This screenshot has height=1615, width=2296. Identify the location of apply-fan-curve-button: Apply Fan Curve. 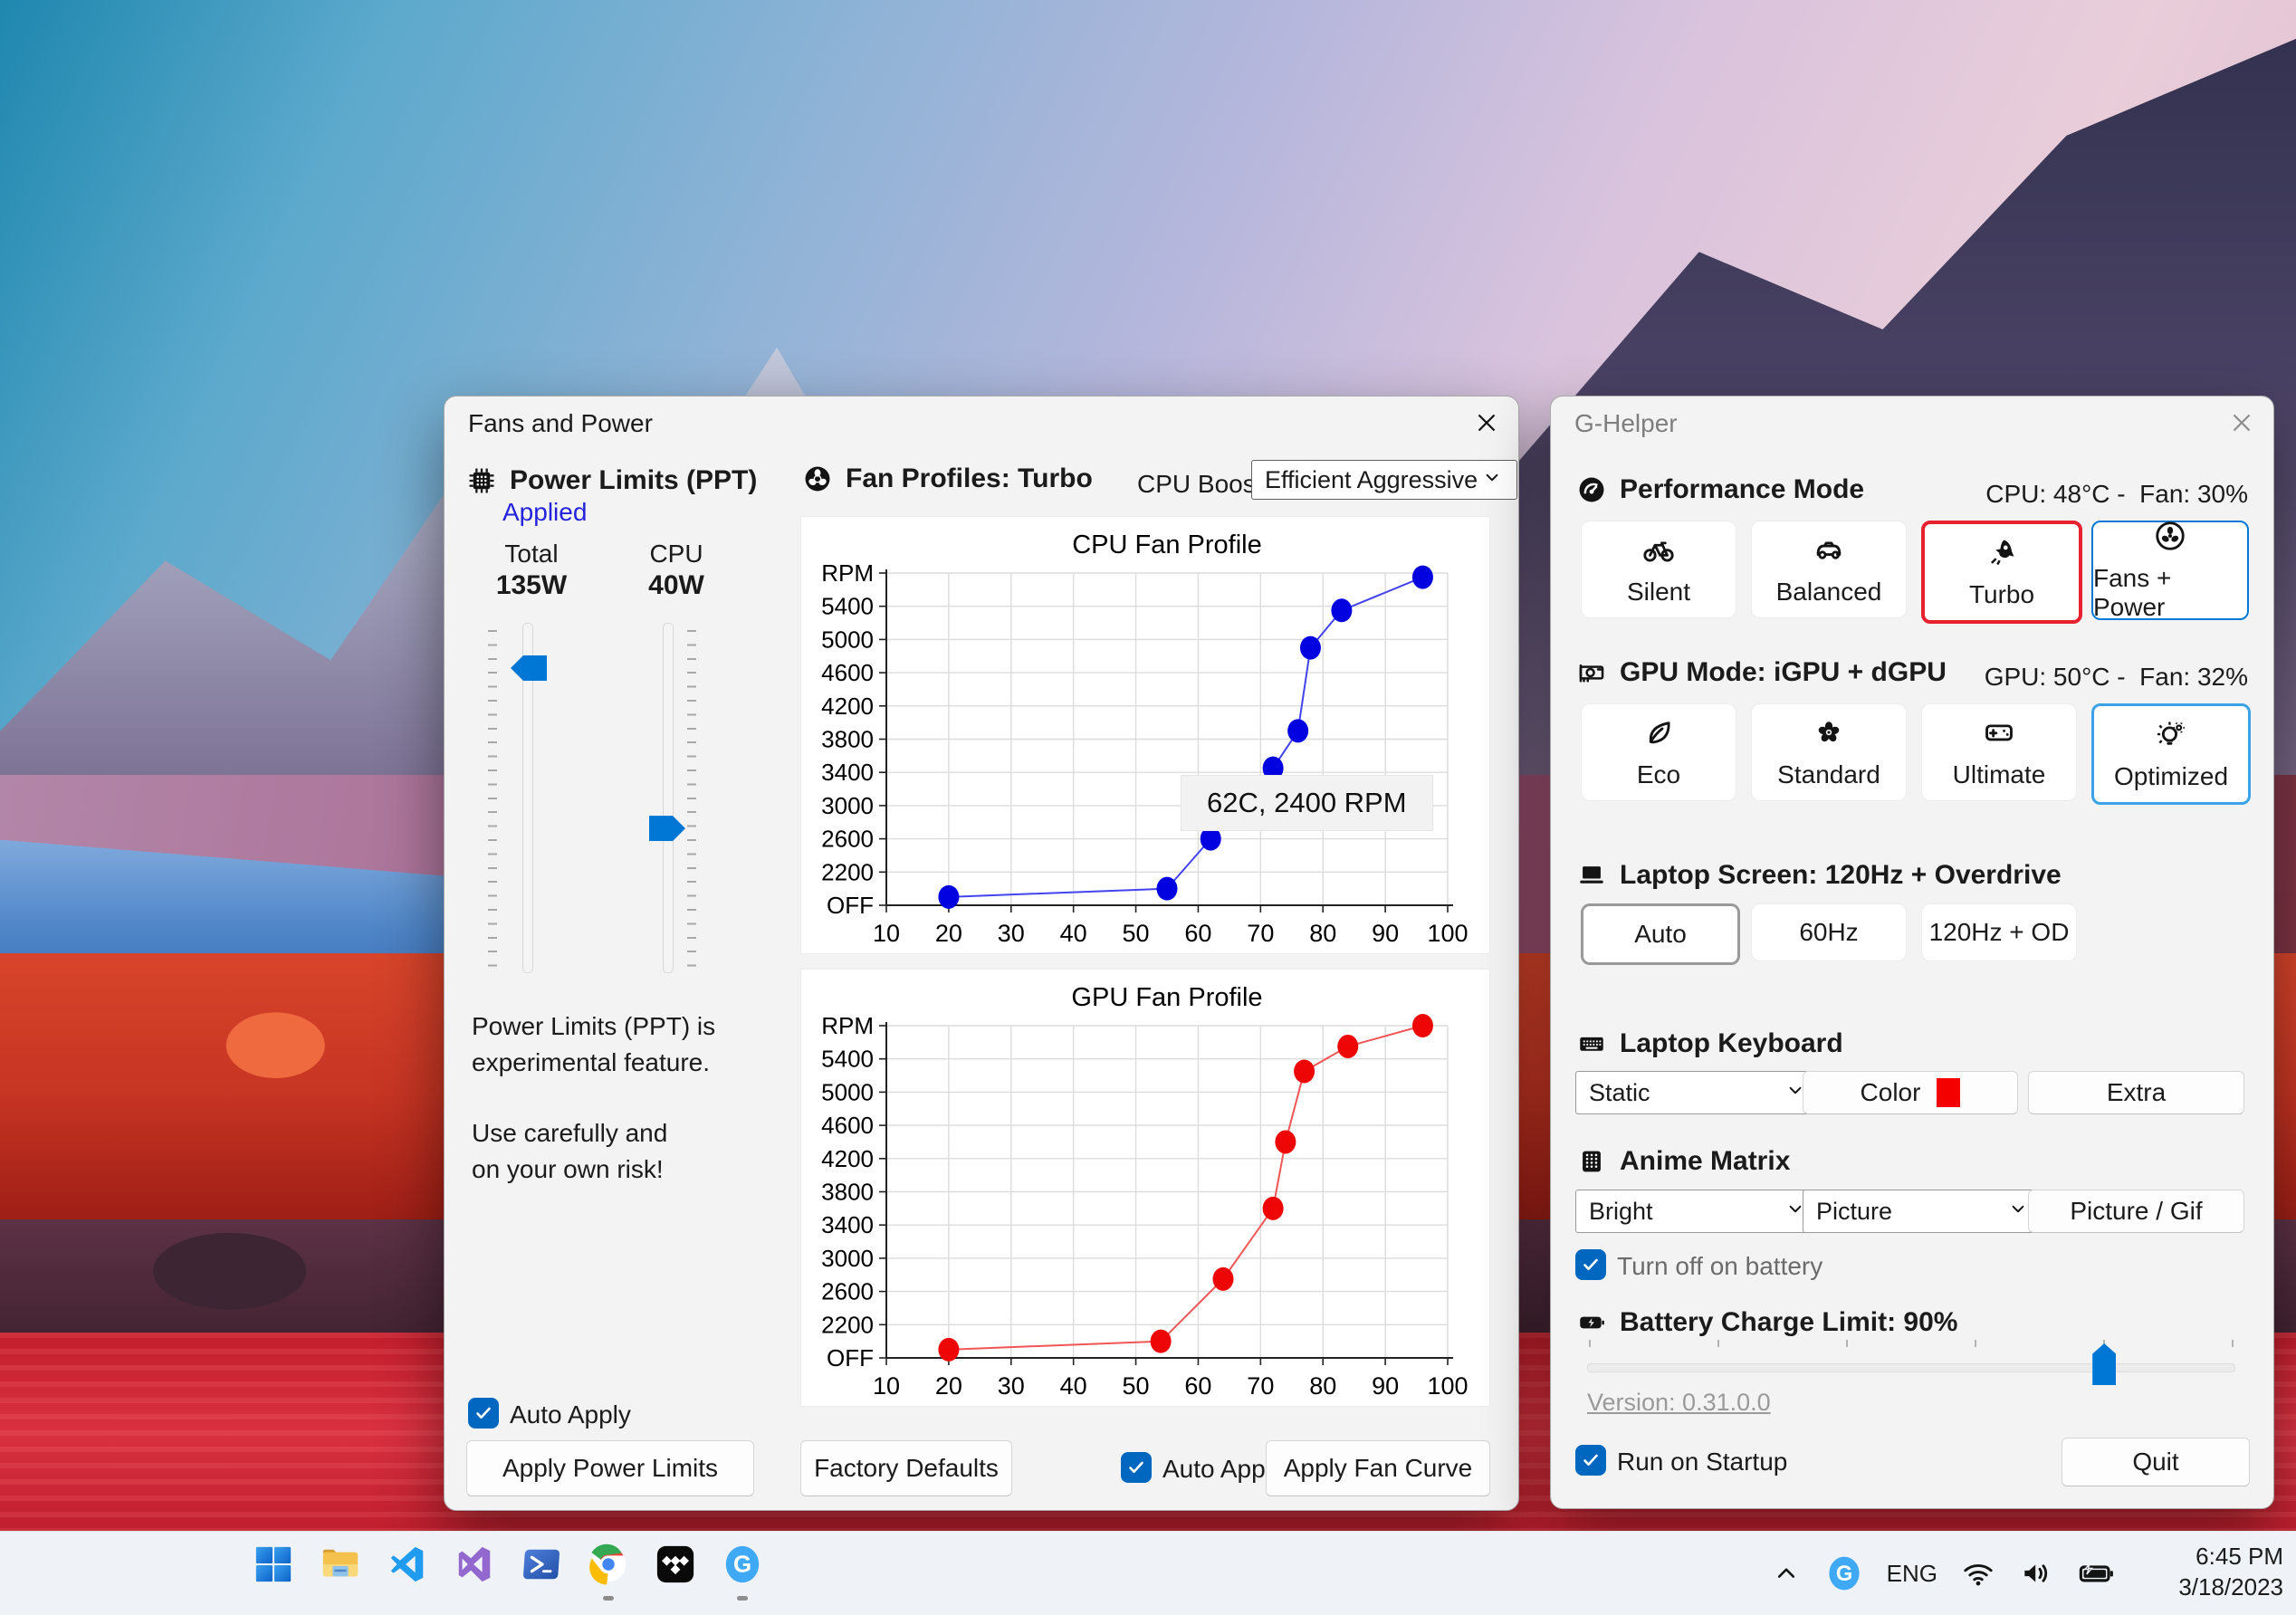
(1378, 1468).